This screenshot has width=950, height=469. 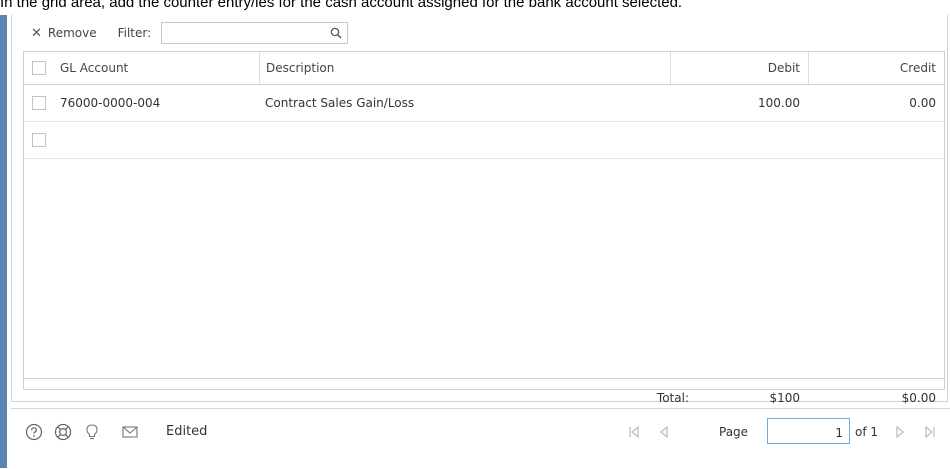 What do you see at coordinates (36, 33) in the screenshot?
I see `close-icon: ✕` at bounding box center [36, 33].